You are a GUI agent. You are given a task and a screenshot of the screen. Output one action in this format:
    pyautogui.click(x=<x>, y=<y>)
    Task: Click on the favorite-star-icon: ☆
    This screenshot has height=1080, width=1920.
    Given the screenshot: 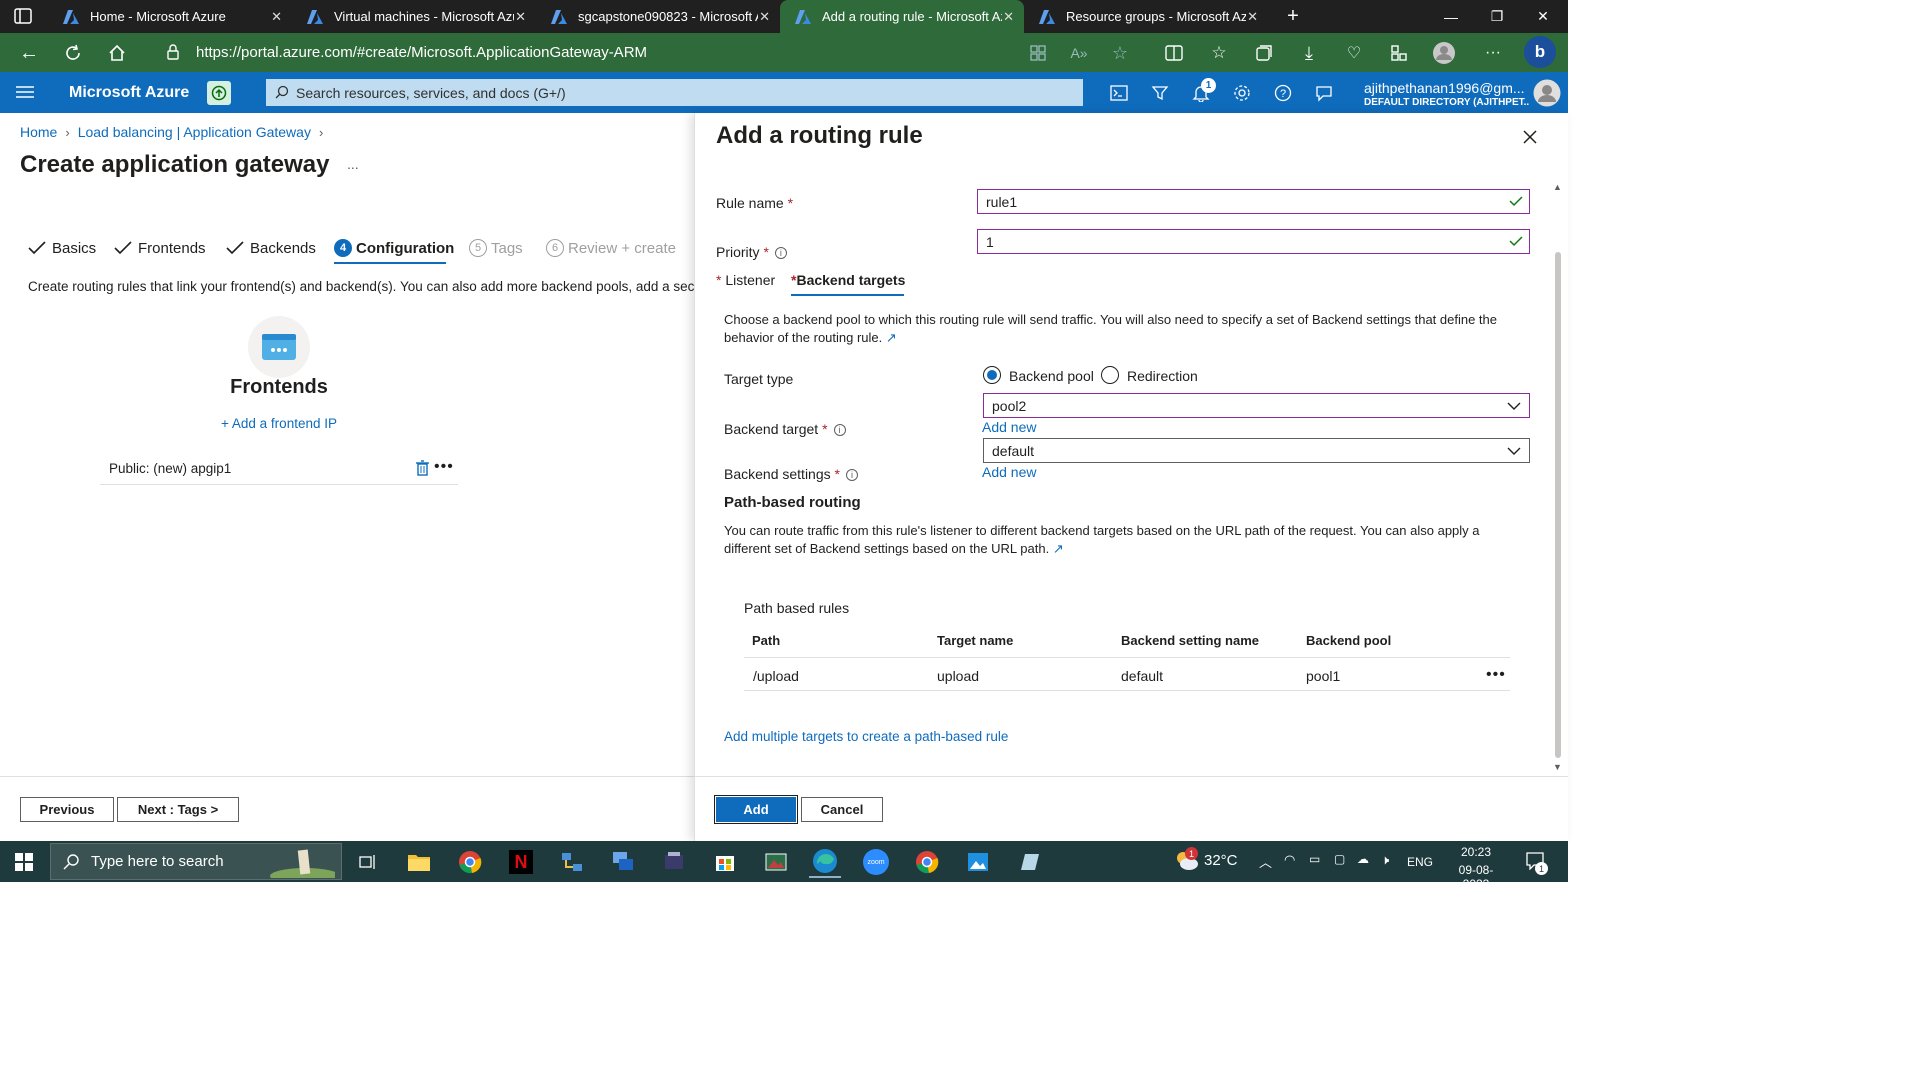 What is the action you would take?
    pyautogui.click(x=1120, y=53)
    